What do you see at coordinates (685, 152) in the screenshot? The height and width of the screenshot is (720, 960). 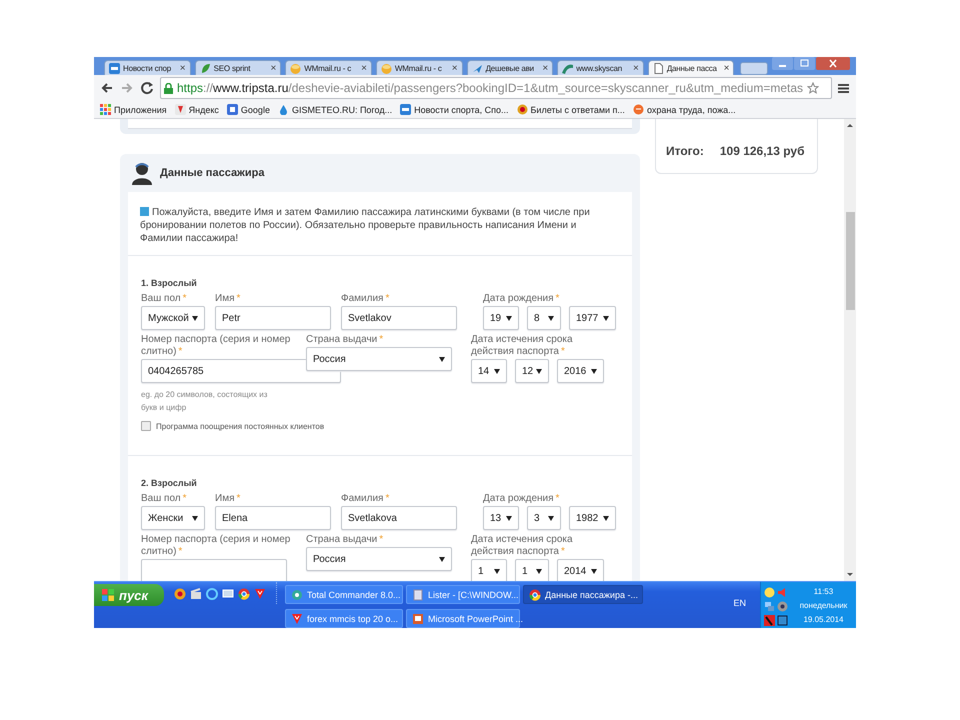 I see `total-label: Итого:` at bounding box center [685, 152].